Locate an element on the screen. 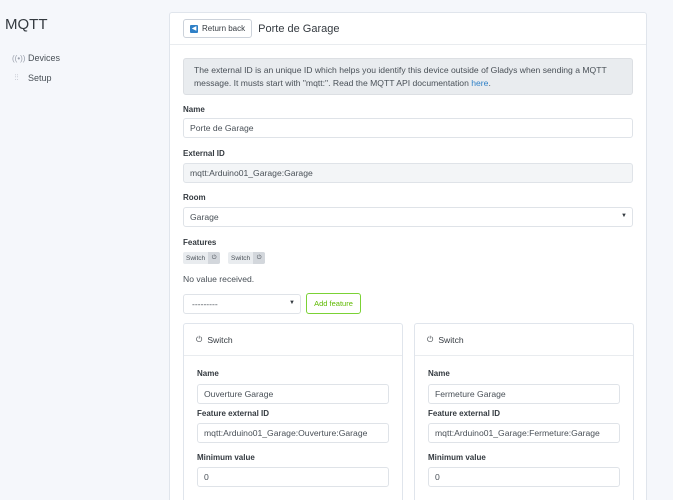 The height and width of the screenshot is (500, 673). return-back-label: Return back is located at coordinates (224, 28).